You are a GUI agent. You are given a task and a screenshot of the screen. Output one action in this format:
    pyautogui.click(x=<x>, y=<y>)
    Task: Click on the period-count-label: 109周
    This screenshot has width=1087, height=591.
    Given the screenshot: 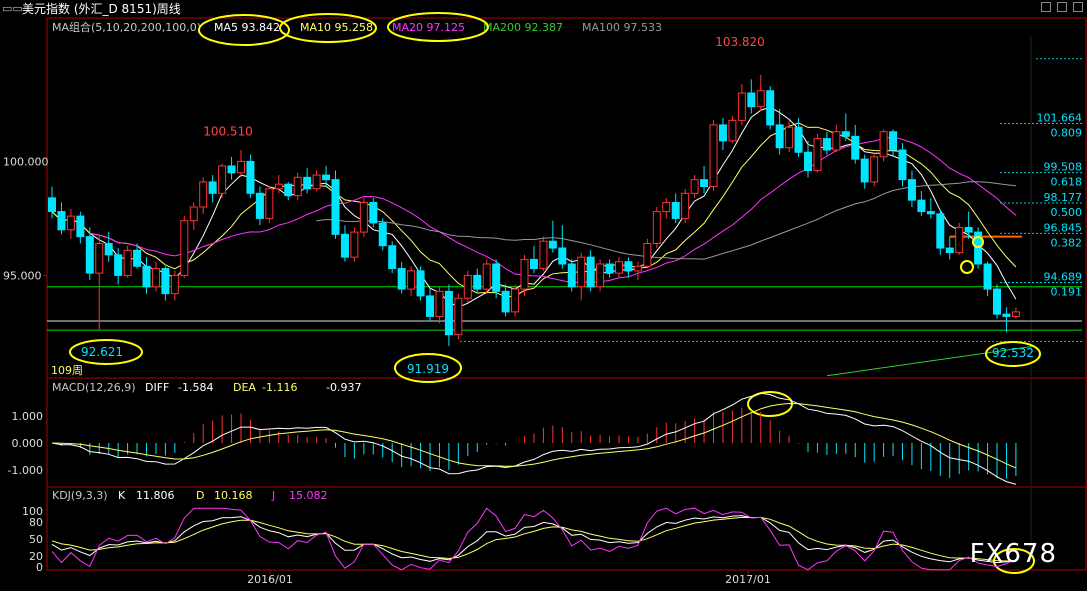 What is the action you would take?
    pyautogui.click(x=67, y=370)
    